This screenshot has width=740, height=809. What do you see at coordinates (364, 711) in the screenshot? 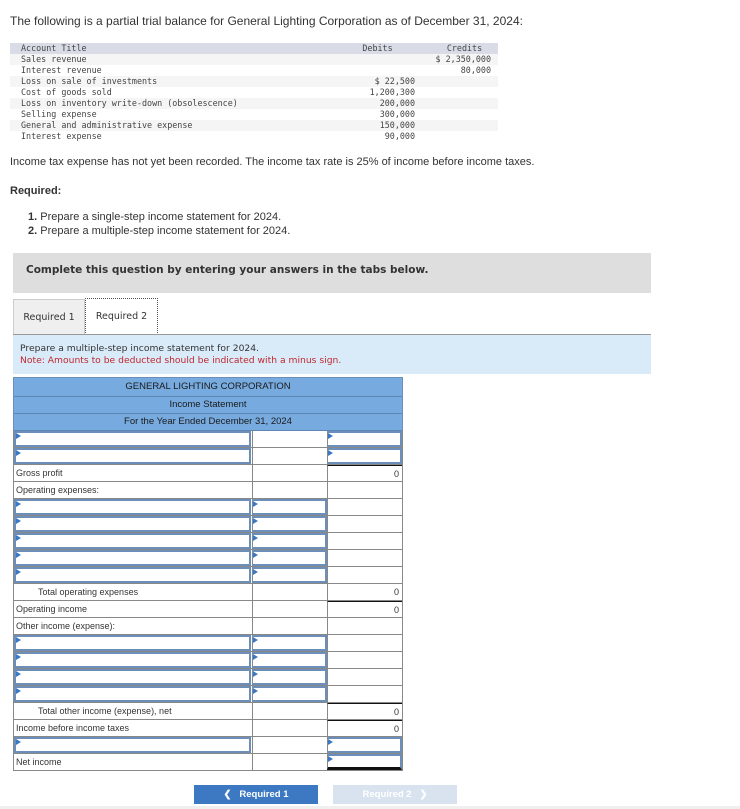
I see `total-other-income-value: 0` at bounding box center [364, 711].